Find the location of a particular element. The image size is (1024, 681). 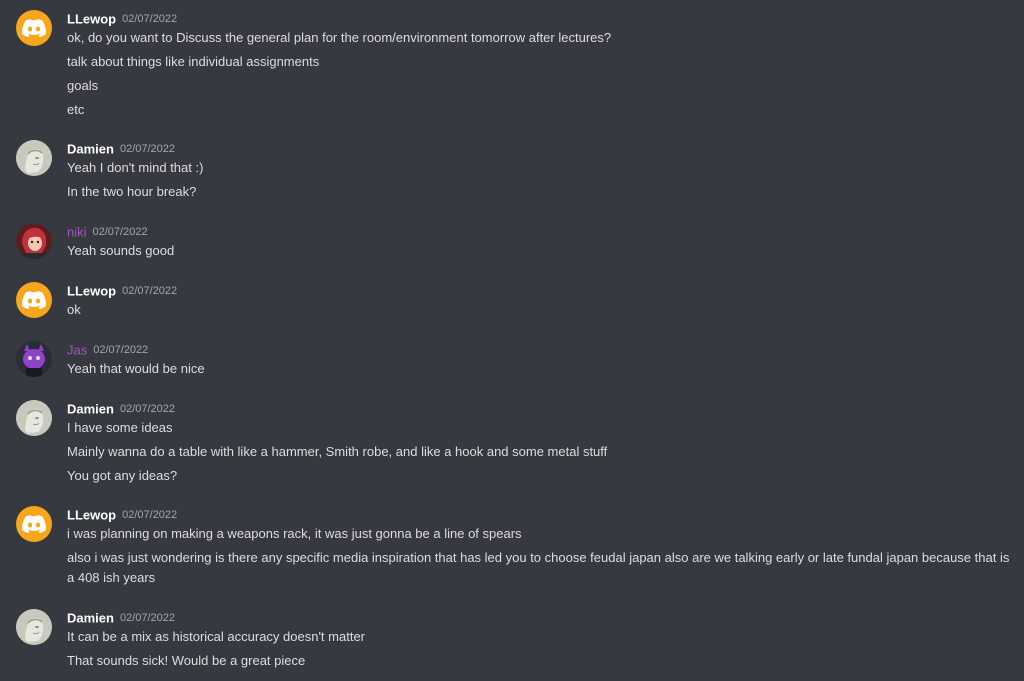

message-text: In the two hour break? is located at coordinates (132, 191).